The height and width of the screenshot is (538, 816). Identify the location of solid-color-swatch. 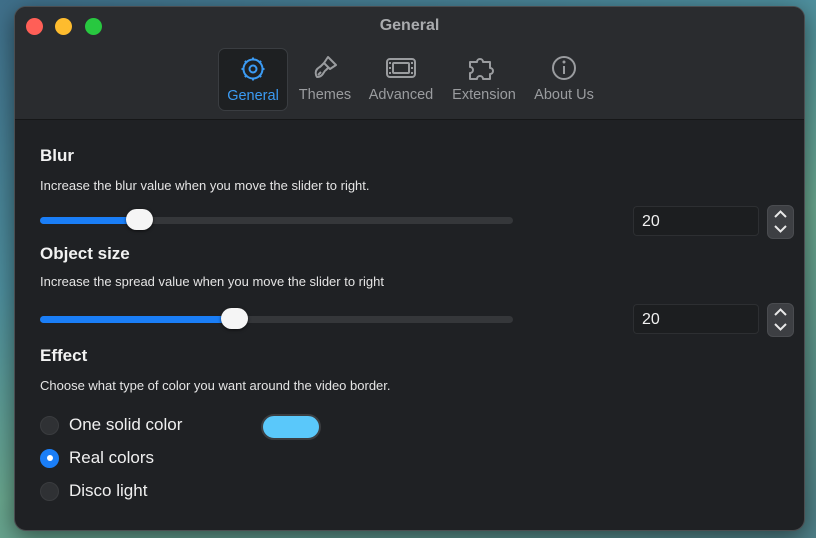
(291, 427).